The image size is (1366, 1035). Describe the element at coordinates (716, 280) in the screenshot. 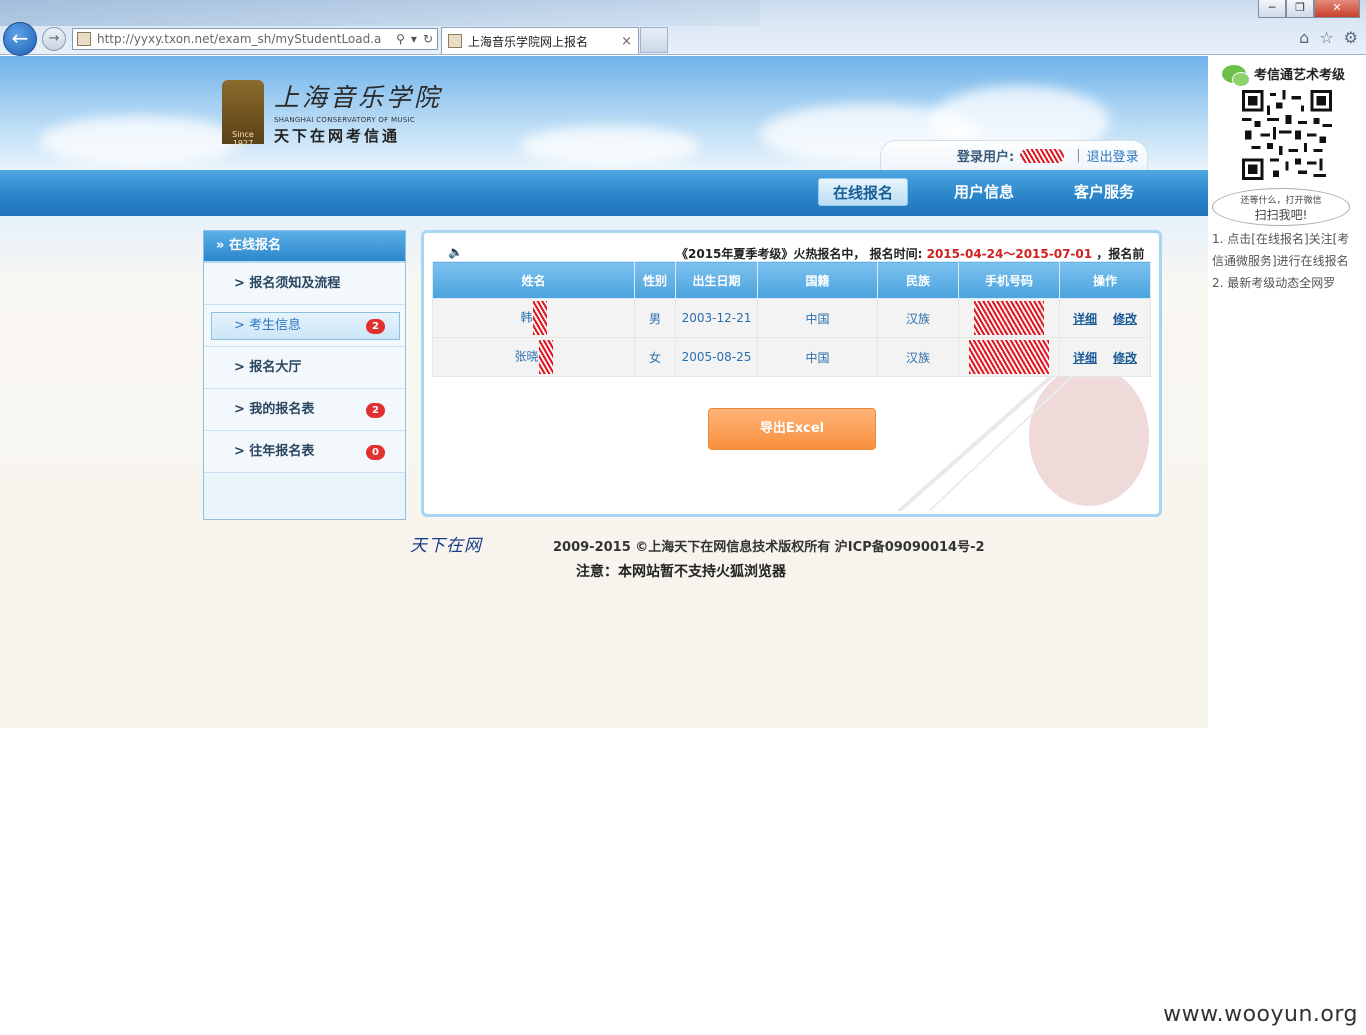

I see `col-birthdate: 出生日期` at that location.